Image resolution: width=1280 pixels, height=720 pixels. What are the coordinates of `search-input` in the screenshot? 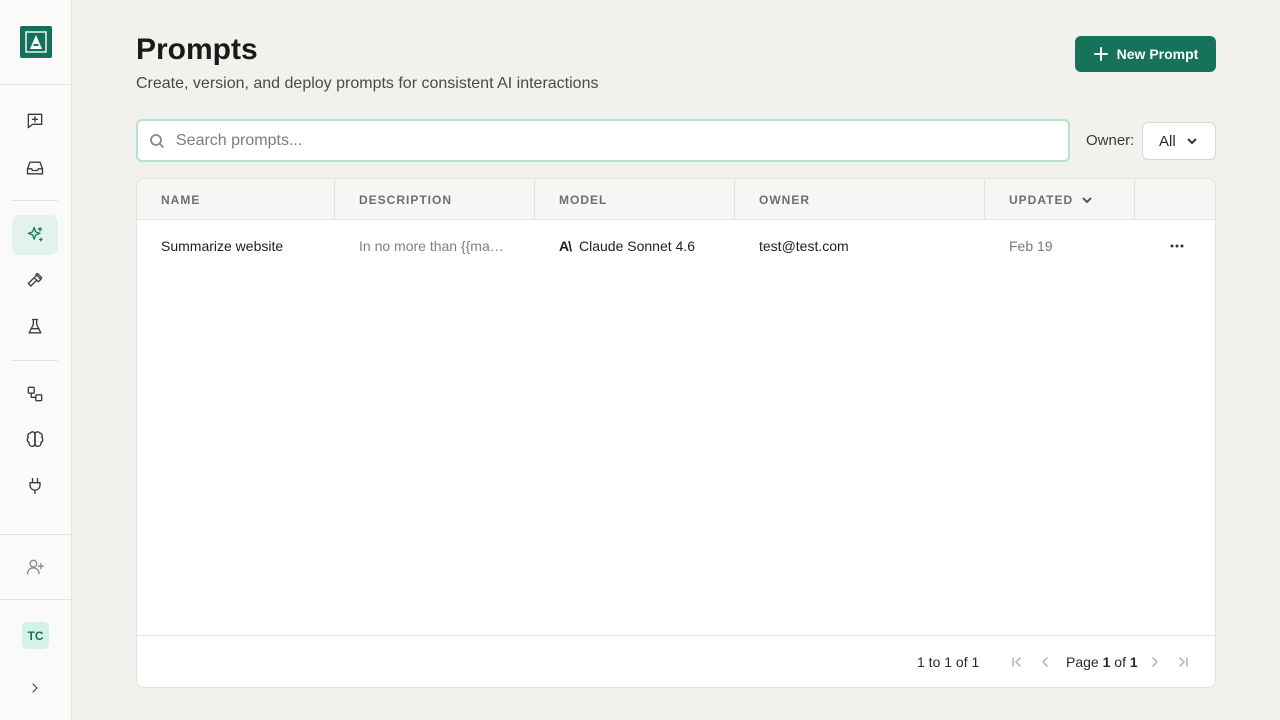 It's located at (616, 141).